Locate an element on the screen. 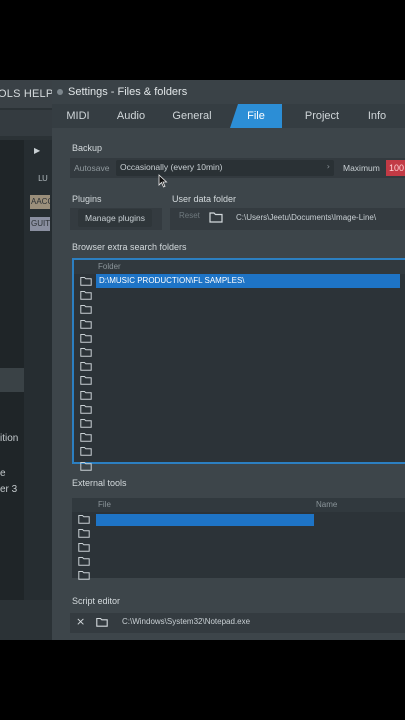 This screenshot has width=405, height=720. file-column-header: File is located at coordinates (104, 504).